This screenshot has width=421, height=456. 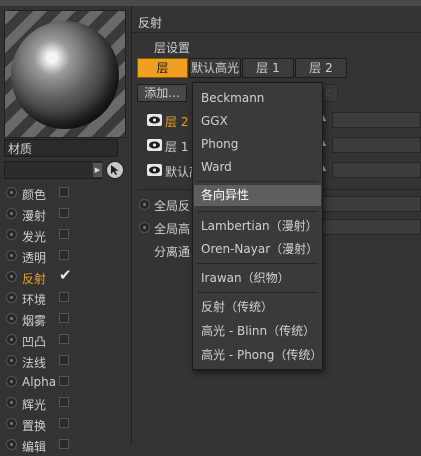 What do you see at coordinates (34, 300) in the screenshot?
I see `channel-label: 环境` at bounding box center [34, 300].